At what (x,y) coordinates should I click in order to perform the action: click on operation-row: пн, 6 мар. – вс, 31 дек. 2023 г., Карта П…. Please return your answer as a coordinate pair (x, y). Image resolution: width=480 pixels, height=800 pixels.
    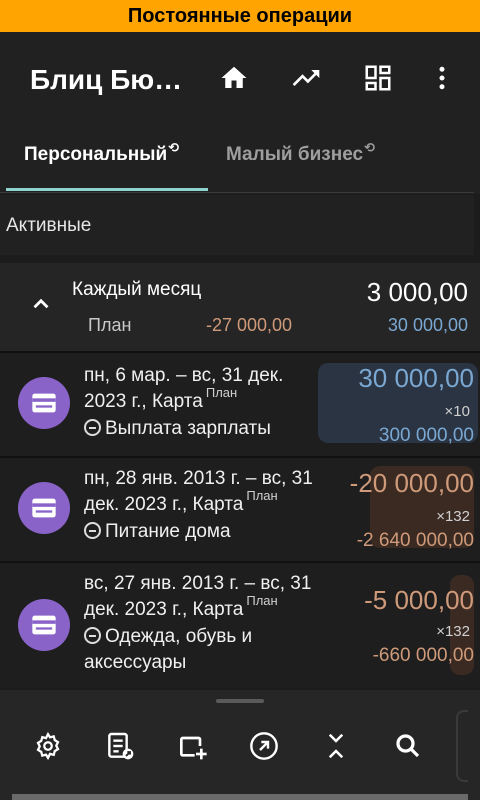
    Looking at the image, I should click on (240, 404).